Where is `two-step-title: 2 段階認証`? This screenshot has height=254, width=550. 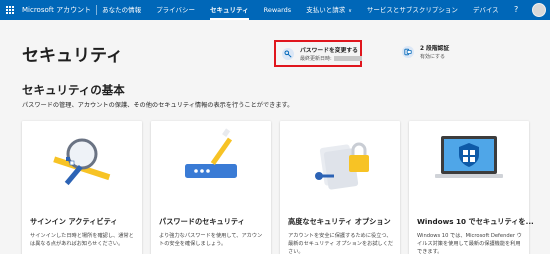 two-step-title: 2 段階認証 is located at coordinates (435, 49).